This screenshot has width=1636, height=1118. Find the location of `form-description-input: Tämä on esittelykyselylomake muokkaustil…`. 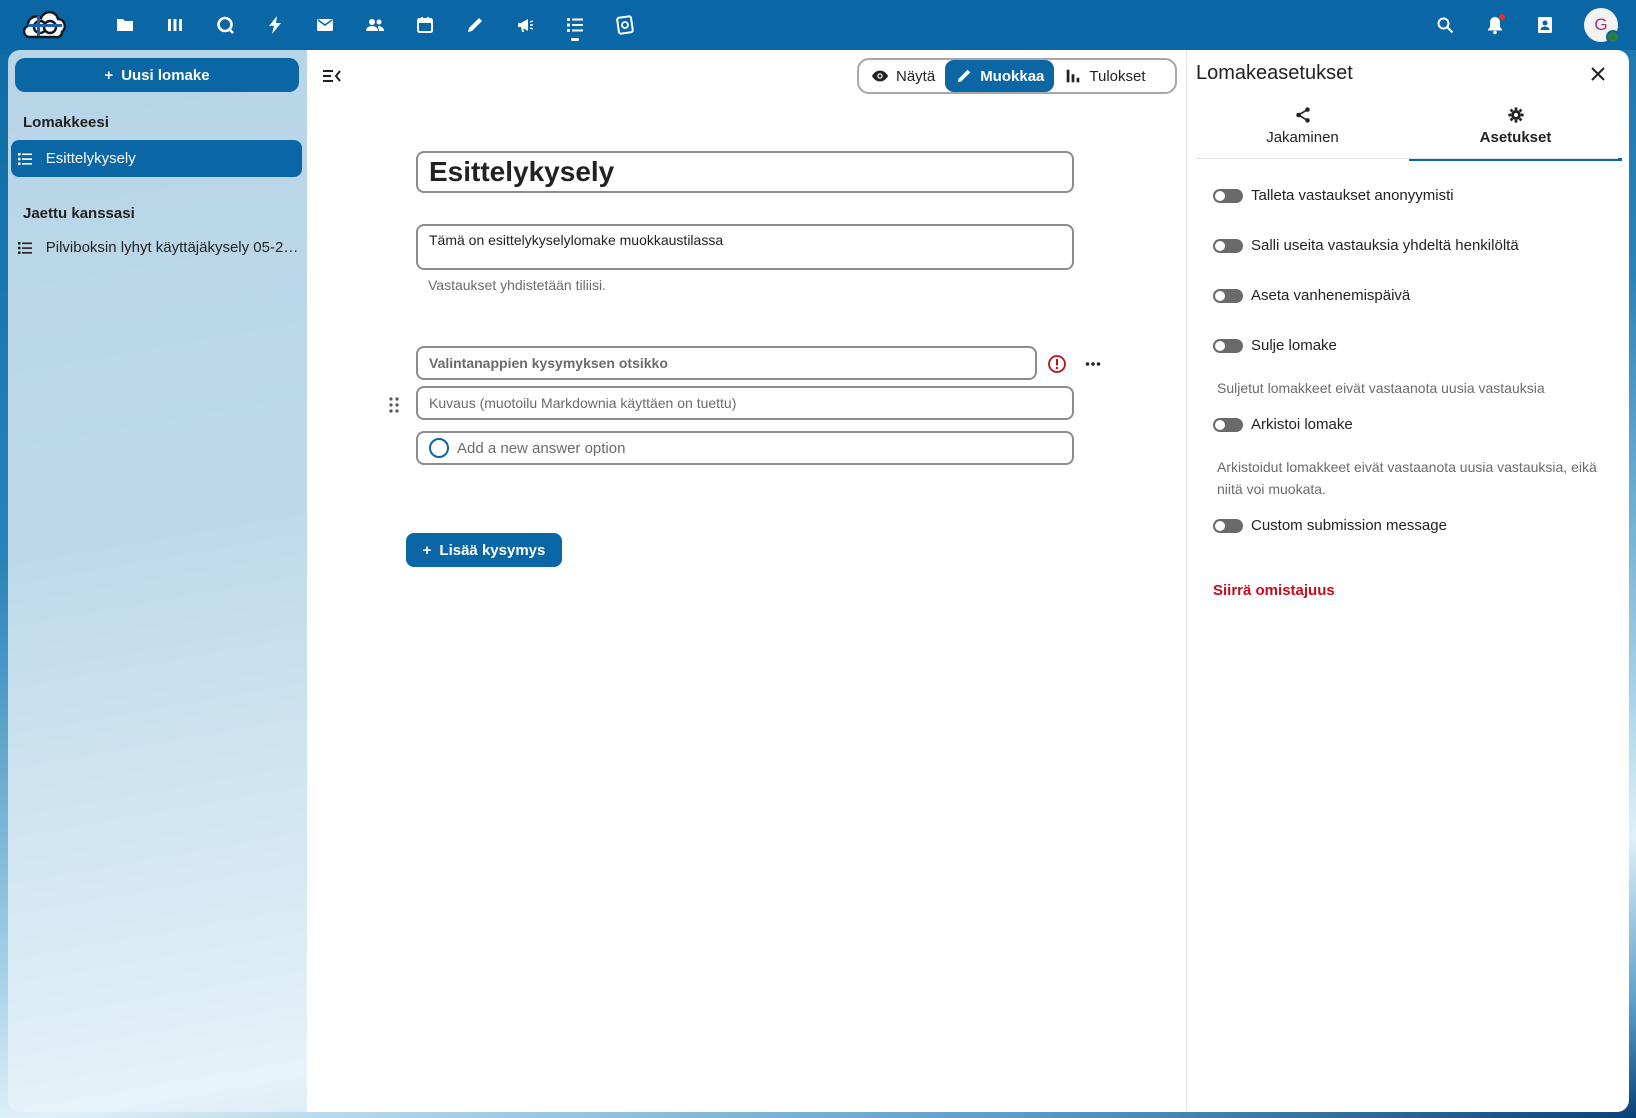

form-description-input: Tämä on esittelykyselylomake muokkaustil… is located at coordinates (745, 247).